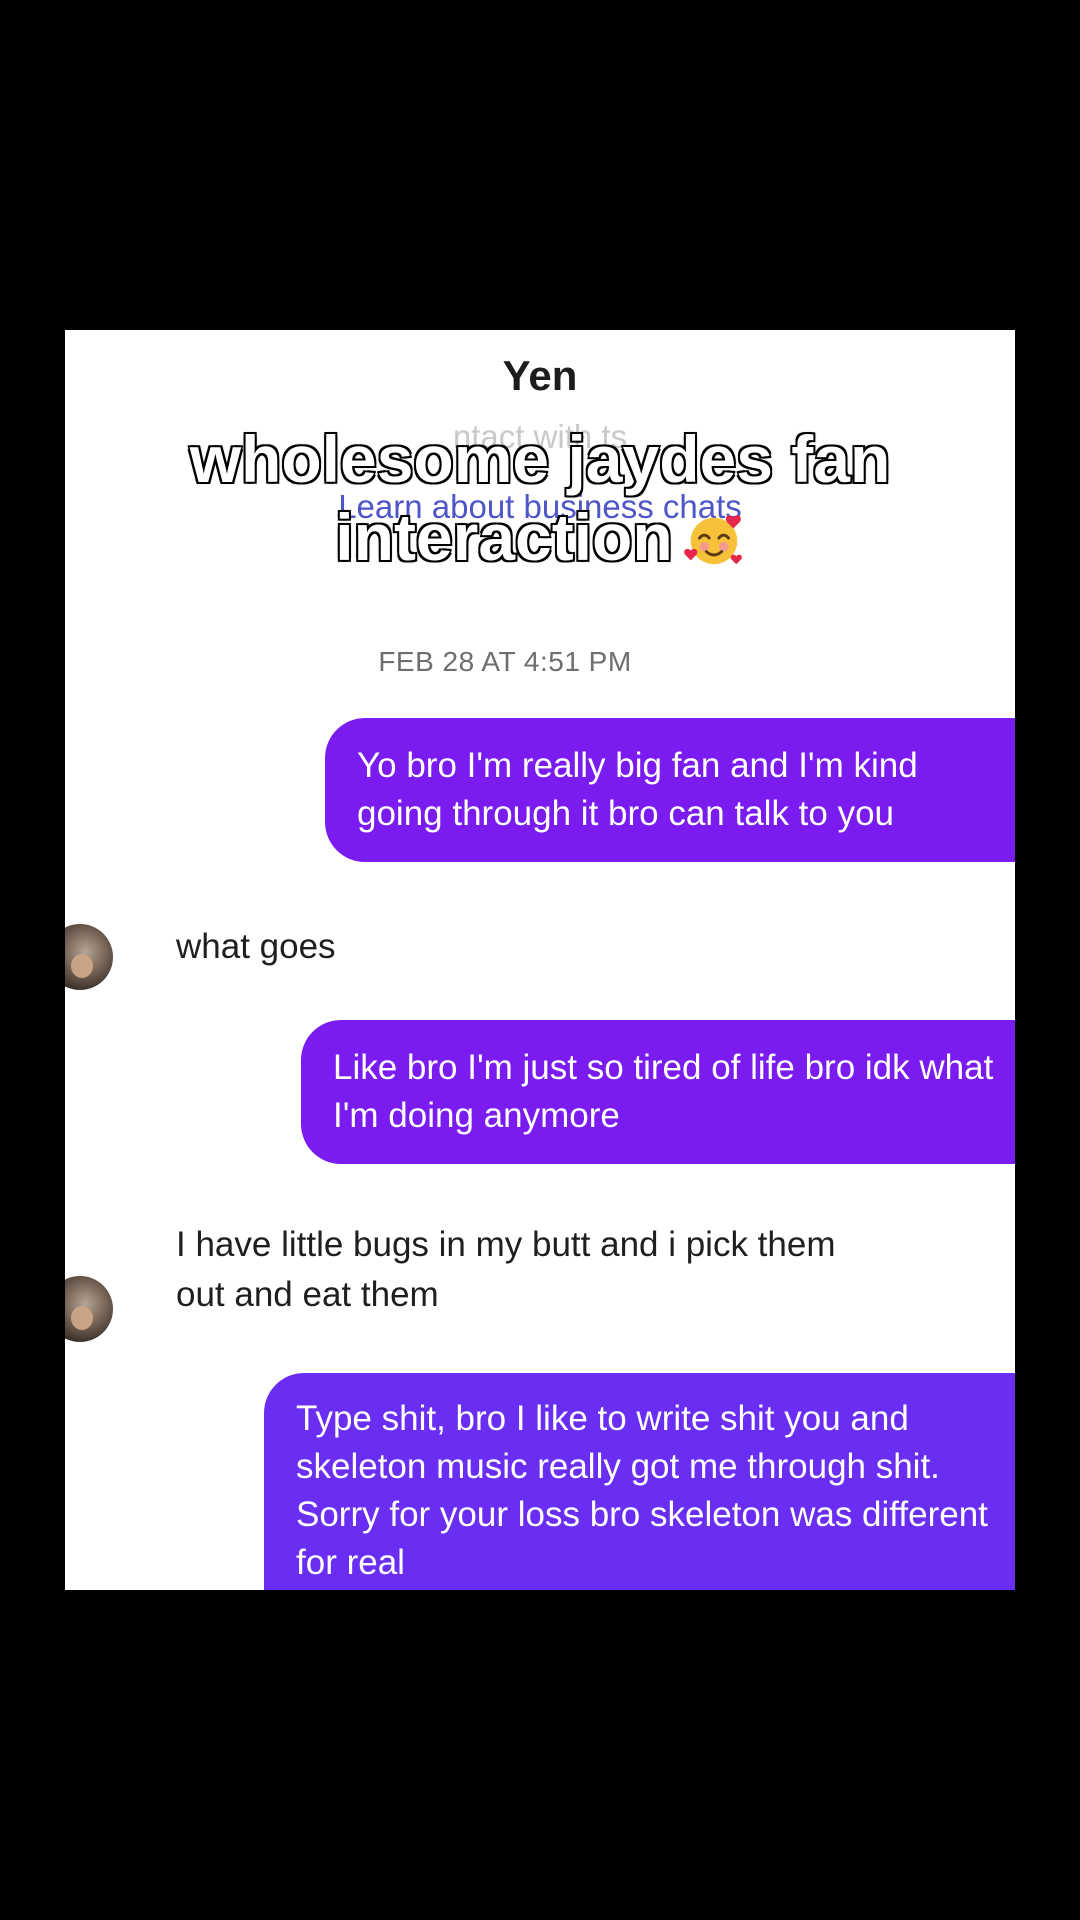 This screenshot has height=1920, width=1080. What do you see at coordinates (712, 540) in the screenshot?
I see `smiling-face-with-hearts-icon` at bounding box center [712, 540].